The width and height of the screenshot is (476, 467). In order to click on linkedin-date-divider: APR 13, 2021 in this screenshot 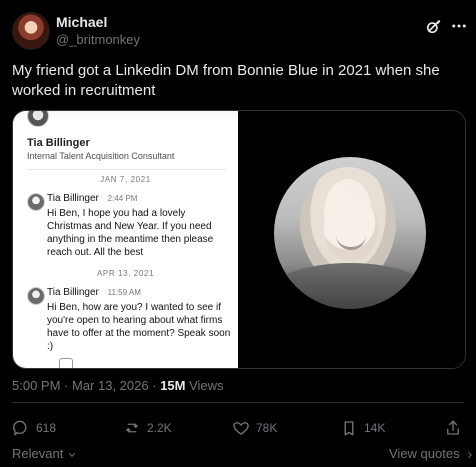, I will do `click(125, 273)`.